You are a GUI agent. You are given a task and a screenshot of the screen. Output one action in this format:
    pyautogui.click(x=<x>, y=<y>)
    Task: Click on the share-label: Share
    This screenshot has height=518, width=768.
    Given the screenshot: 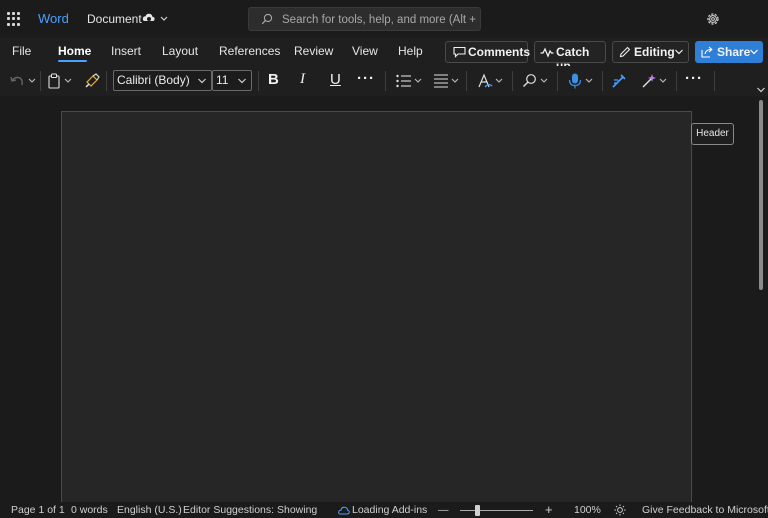 What is the action you would take?
    pyautogui.click(x=734, y=52)
    